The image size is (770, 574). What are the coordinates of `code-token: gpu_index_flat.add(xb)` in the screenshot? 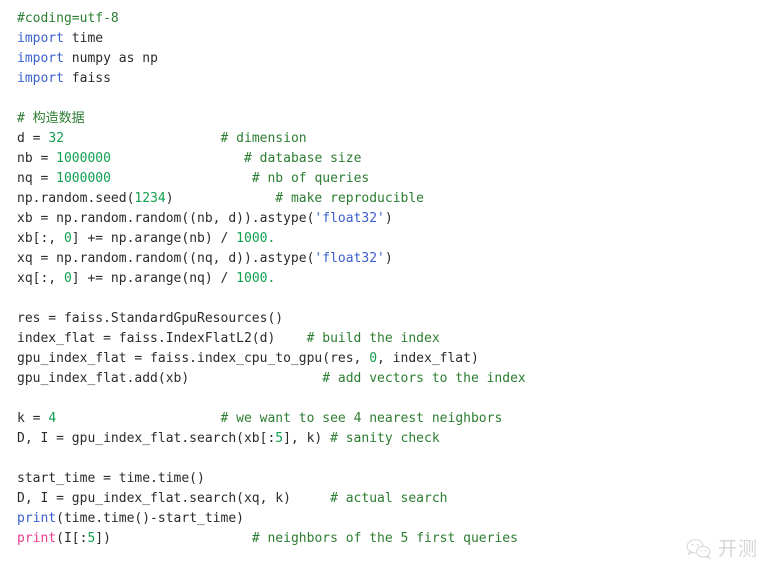 It's located at (103, 378).